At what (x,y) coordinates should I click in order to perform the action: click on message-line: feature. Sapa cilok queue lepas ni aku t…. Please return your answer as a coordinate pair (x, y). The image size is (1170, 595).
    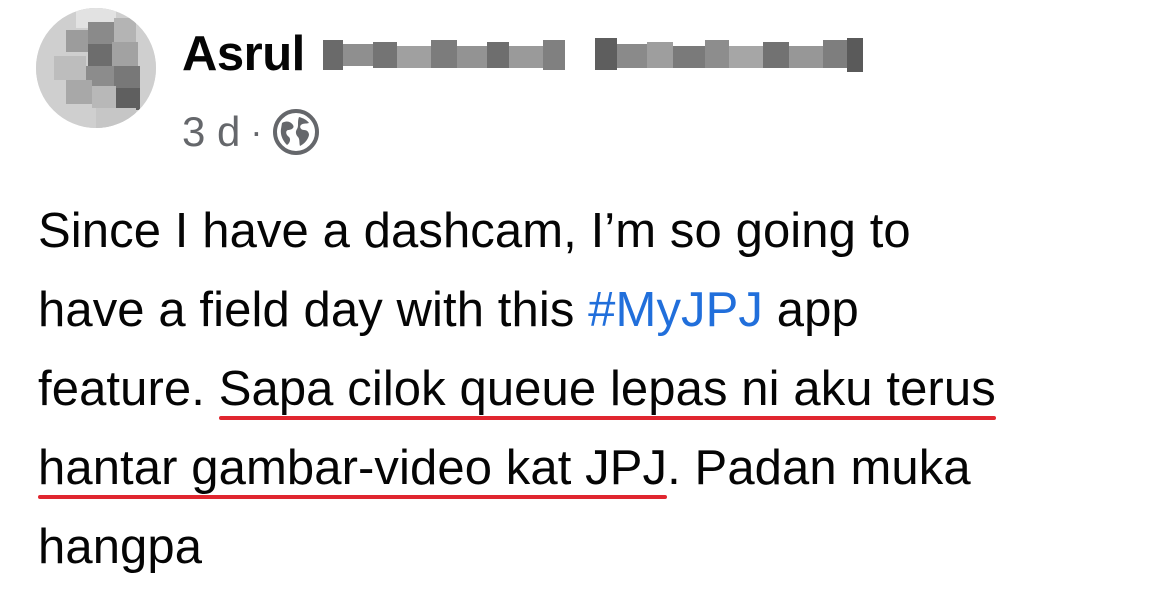
    Looking at the image, I should click on (593, 389).